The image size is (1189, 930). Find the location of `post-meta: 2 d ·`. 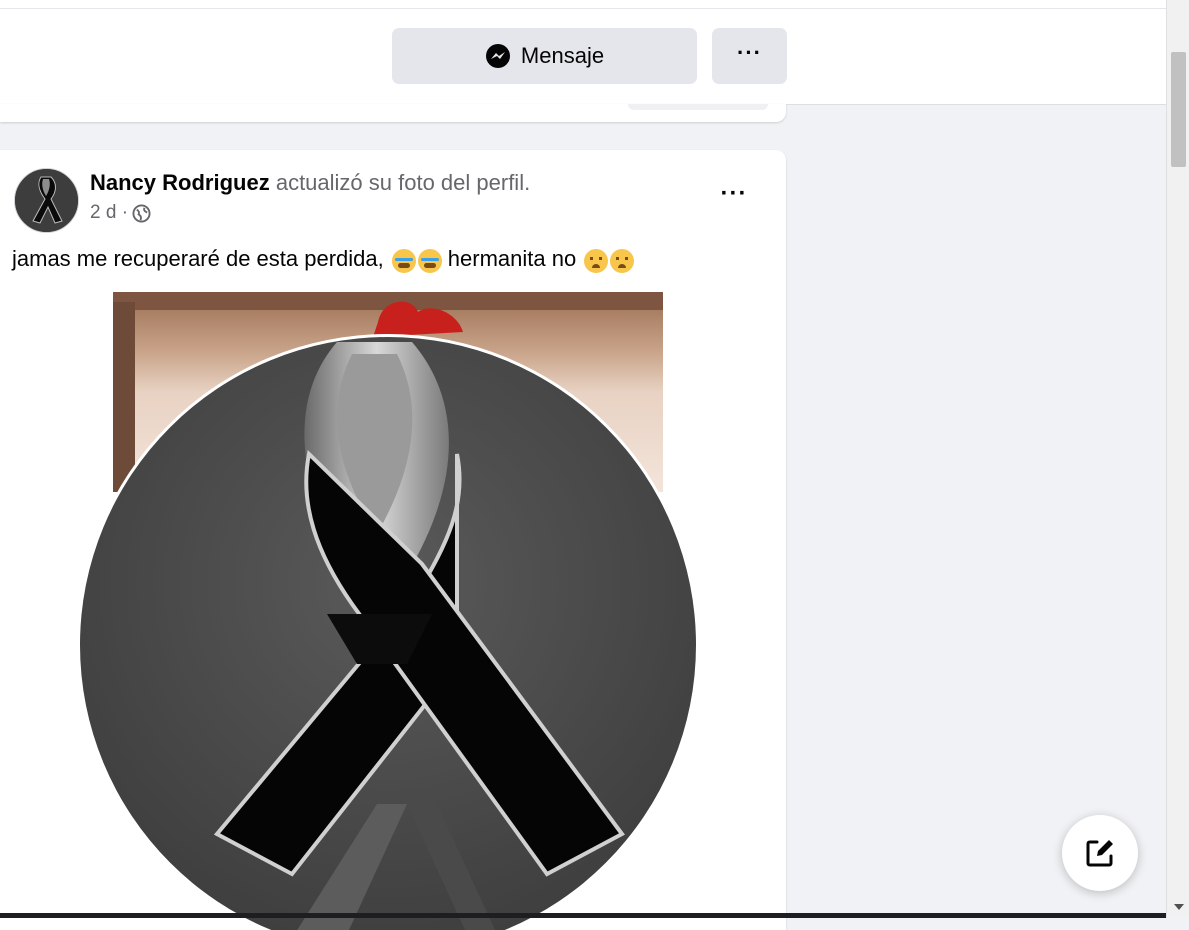

post-meta: 2 d · is located at coordinates (120, 213).